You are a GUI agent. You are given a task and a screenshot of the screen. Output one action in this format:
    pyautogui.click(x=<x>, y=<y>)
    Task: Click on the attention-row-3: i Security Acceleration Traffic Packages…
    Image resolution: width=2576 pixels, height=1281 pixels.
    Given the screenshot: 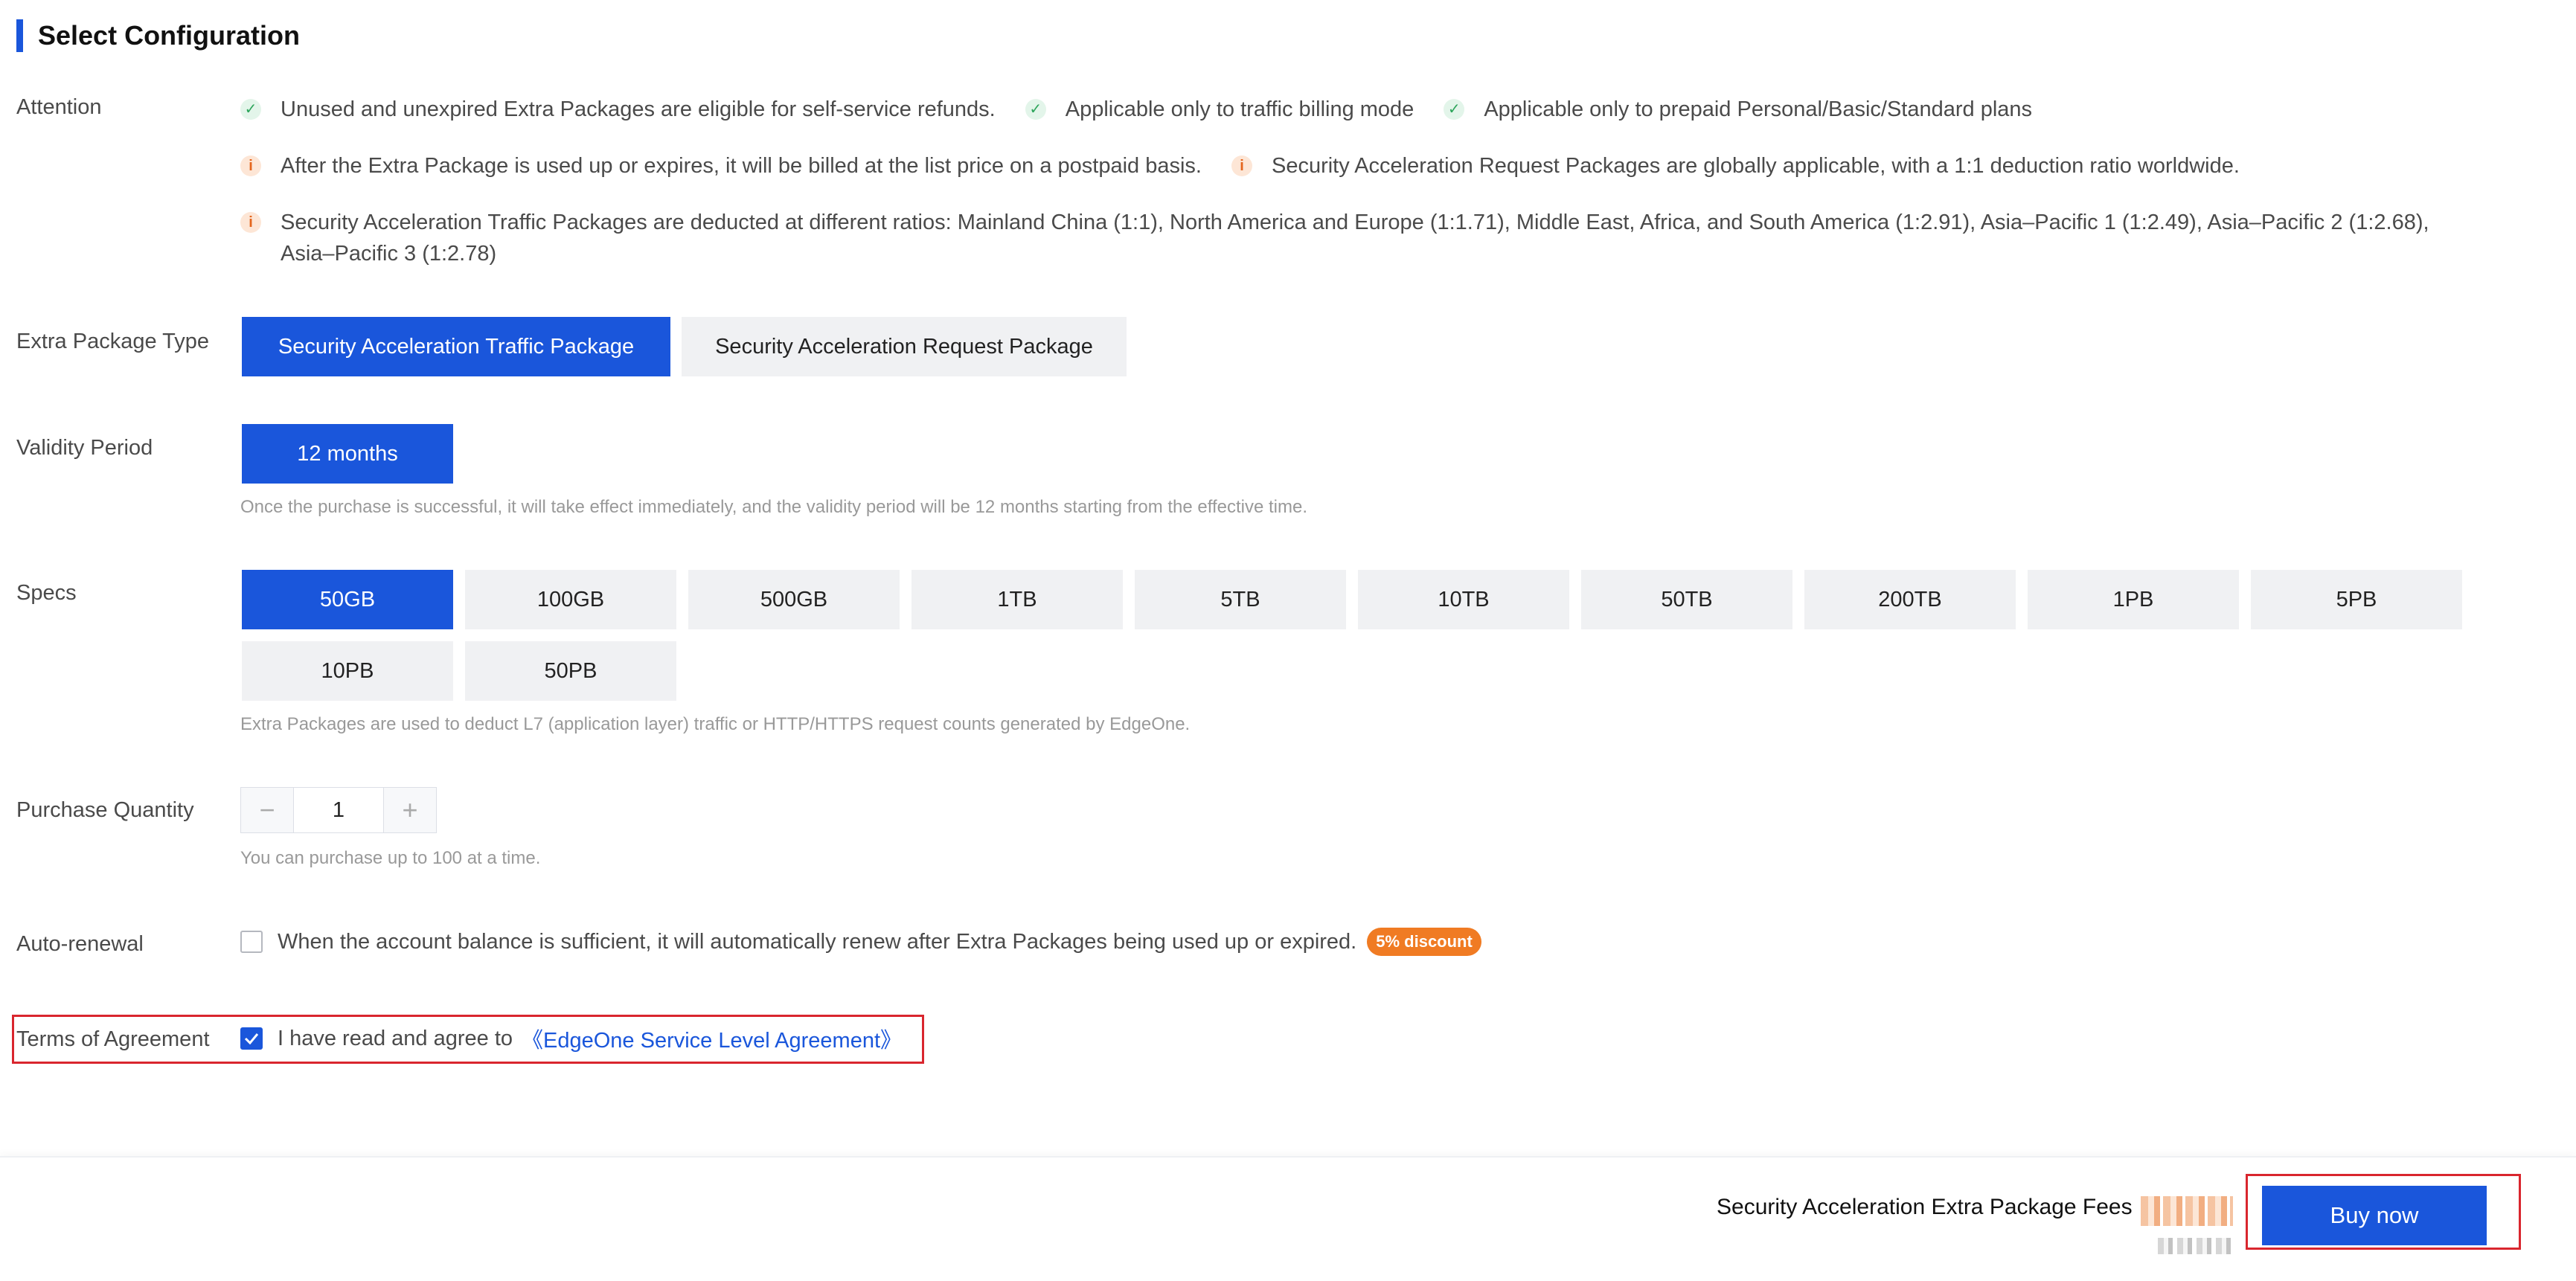 What is the action you would take?
    pyautogui.click(x=1356, y=238)
    